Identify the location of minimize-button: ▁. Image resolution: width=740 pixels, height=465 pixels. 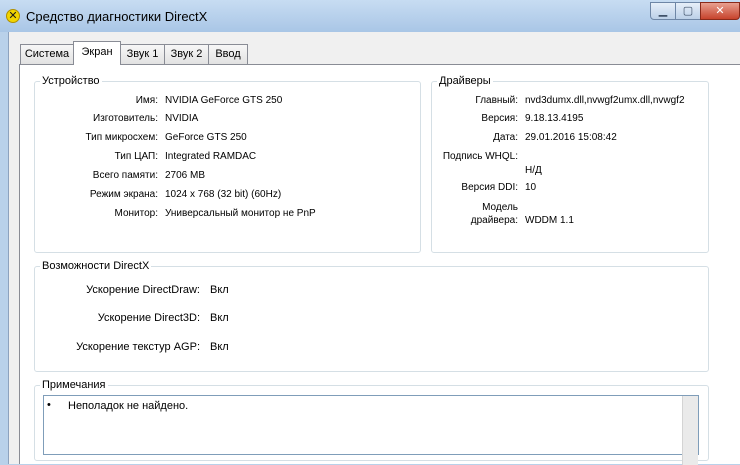
(663, 11).